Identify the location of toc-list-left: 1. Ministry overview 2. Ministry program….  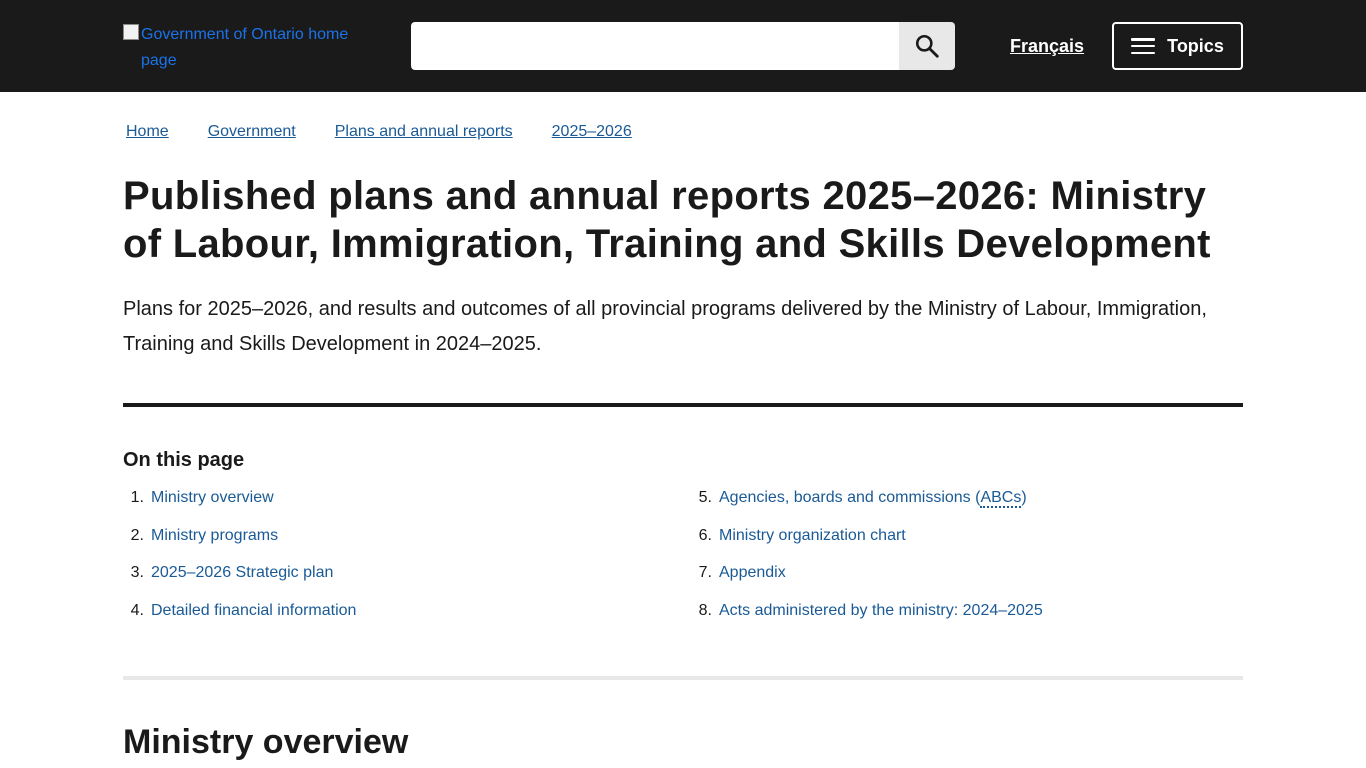
(240, 561).